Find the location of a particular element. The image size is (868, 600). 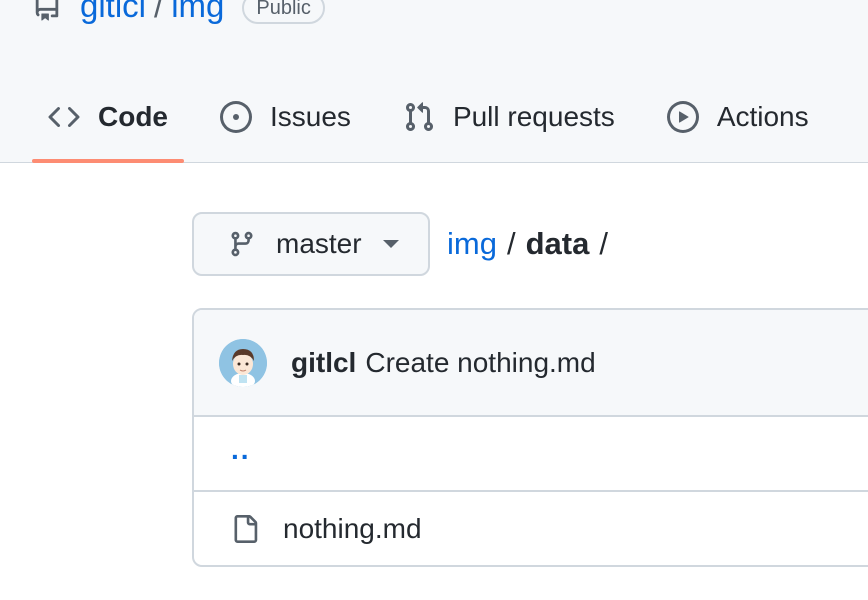

repo-nav-tabs: Code Issues Pull requests Actions is located at coordinates (438, 125).